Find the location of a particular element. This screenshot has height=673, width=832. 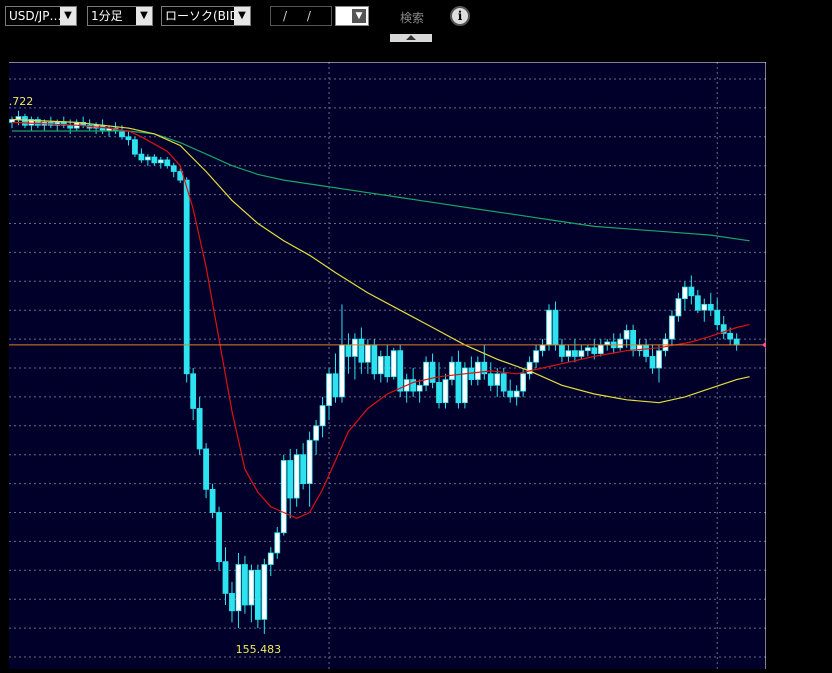

date-input: / / is located at coordinates (301, 16).